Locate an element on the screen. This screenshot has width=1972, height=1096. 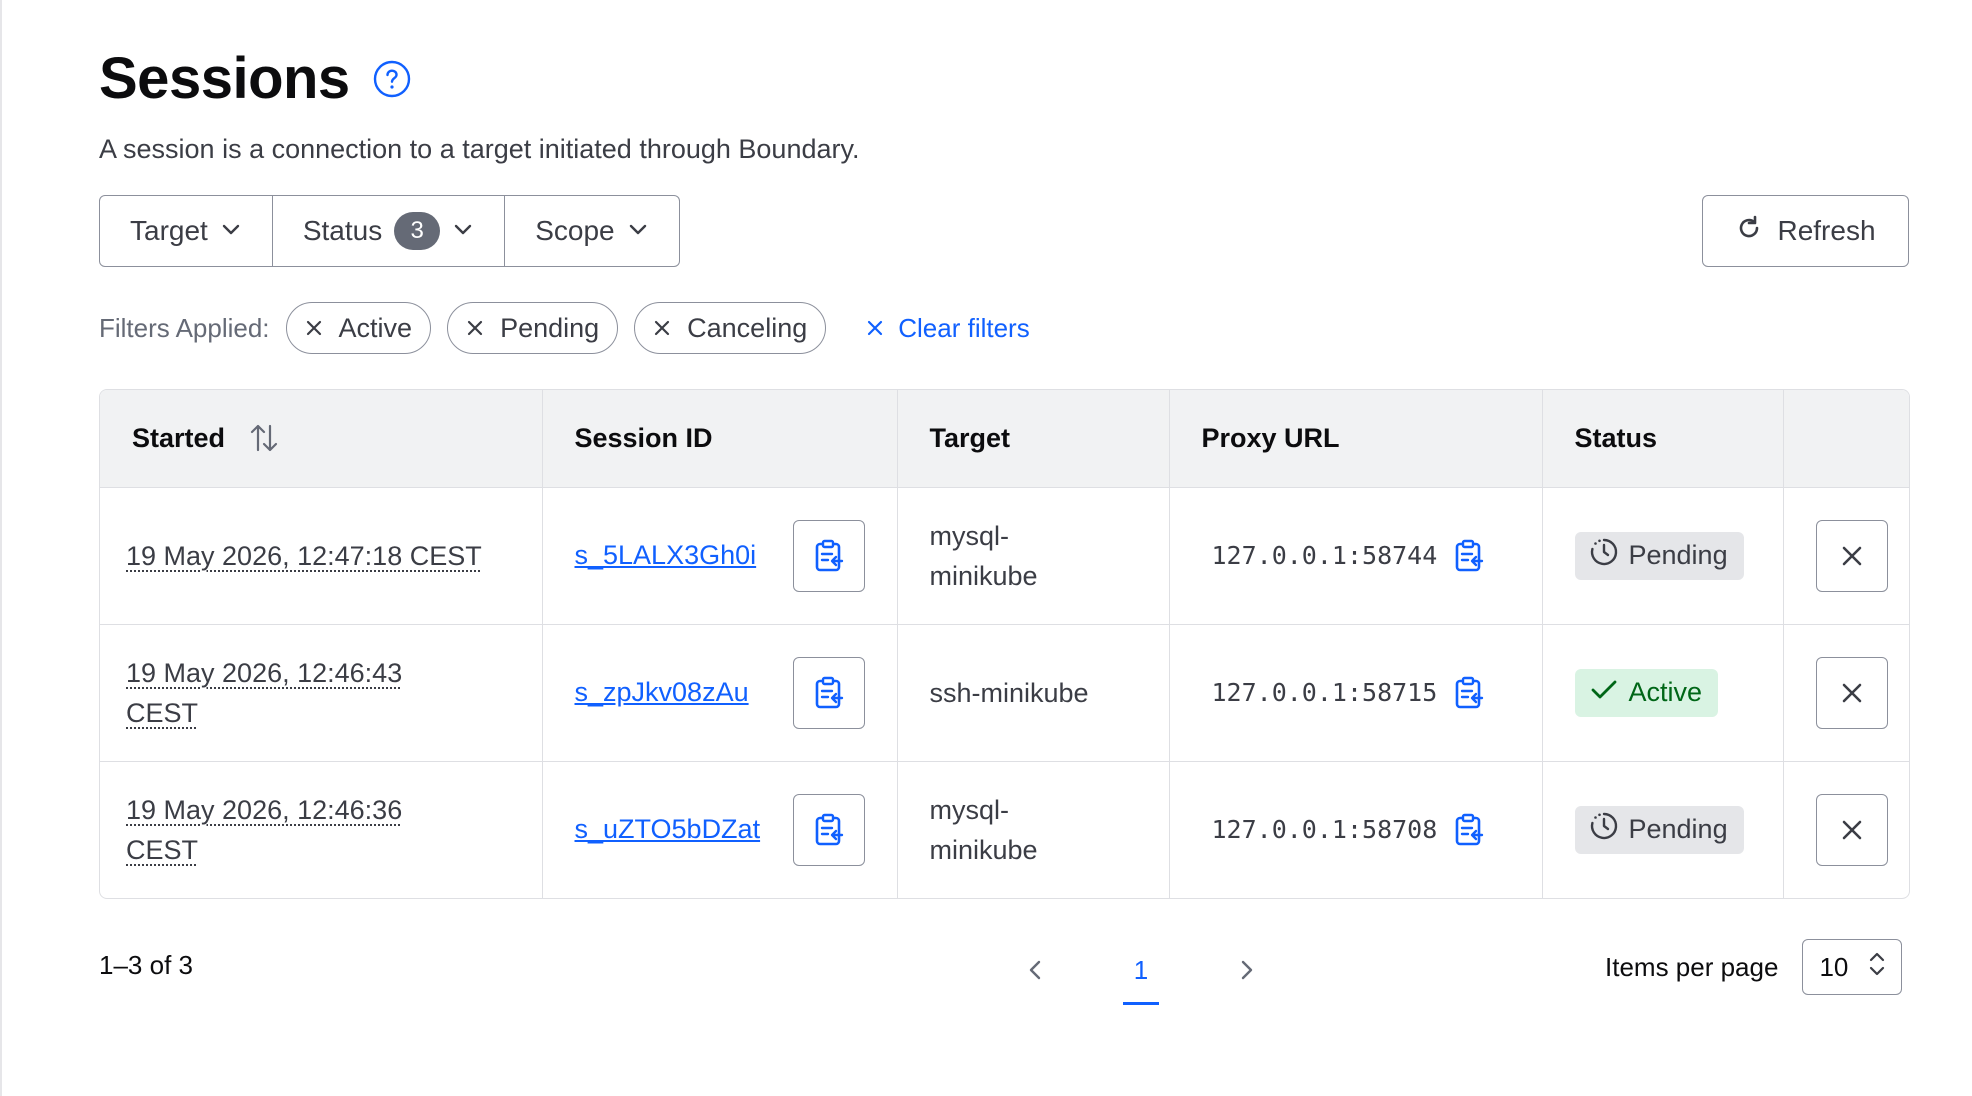
column-header-session-id: Session ID is located at coordinates (720, 439).